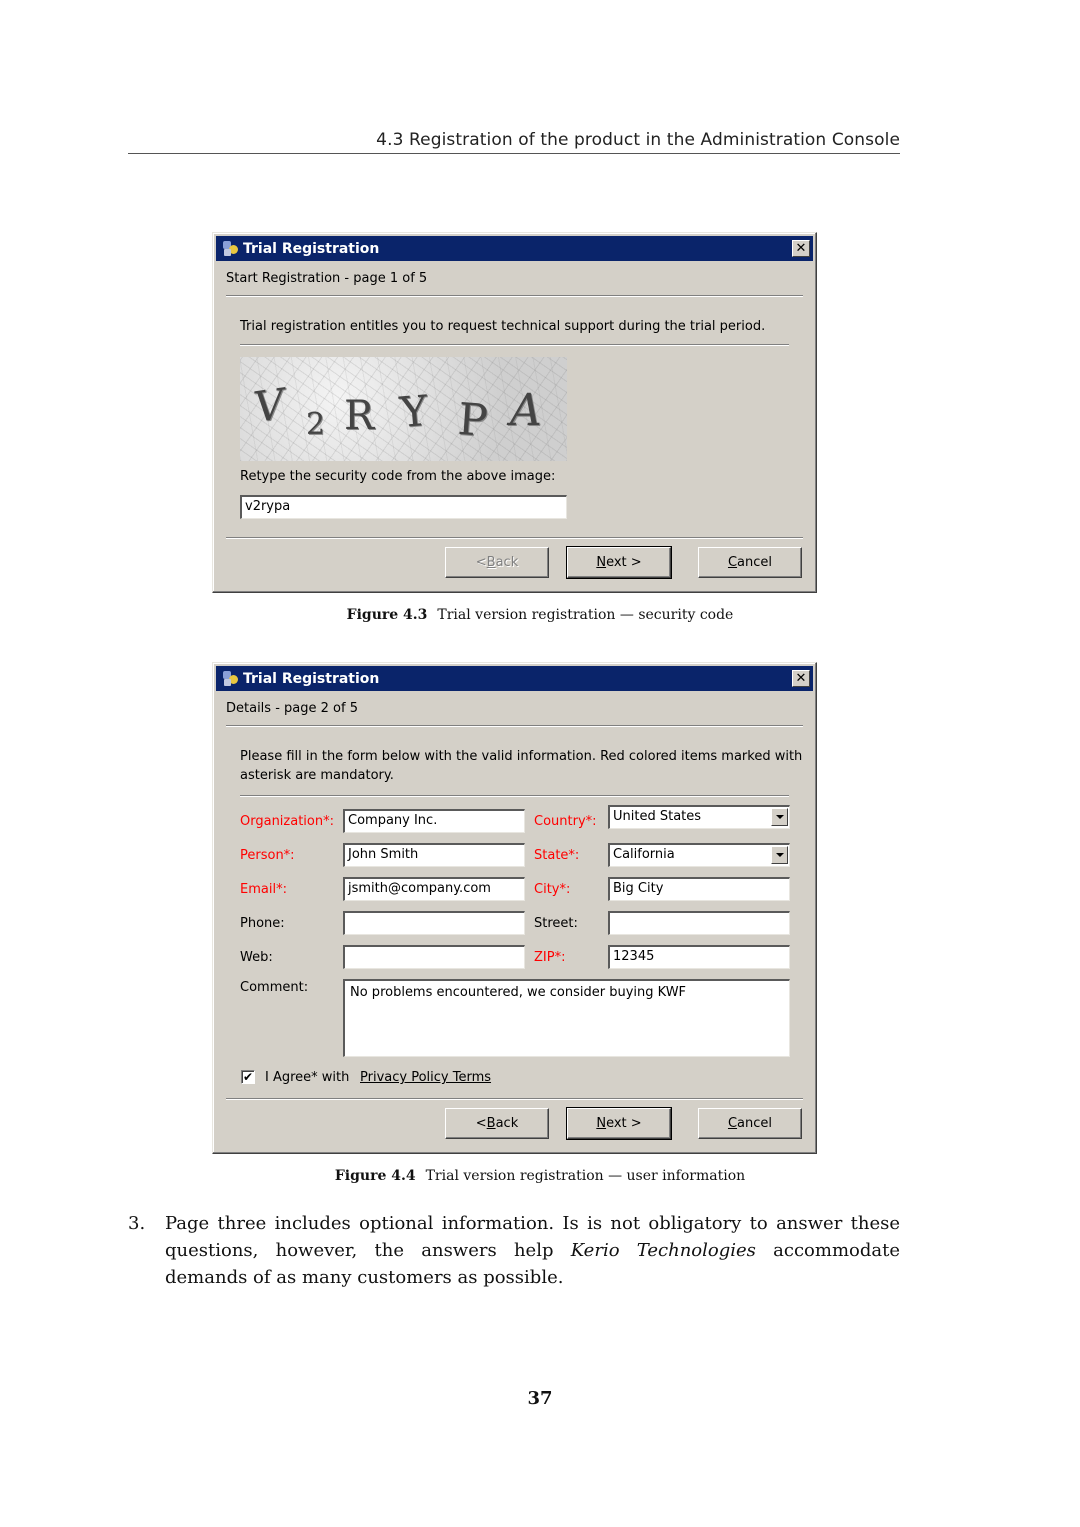 This screenshot has width=1080, height=1527. Describe the element at coordinates (307, 1077) in the screenshot. I see `agree-label: I Agree* with` at that location.